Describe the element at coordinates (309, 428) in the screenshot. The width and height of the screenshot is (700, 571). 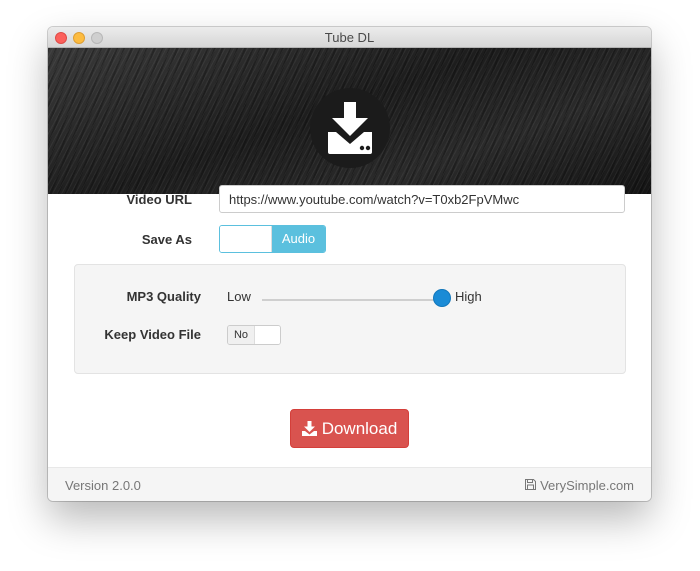
I see `download-icon` at that location.